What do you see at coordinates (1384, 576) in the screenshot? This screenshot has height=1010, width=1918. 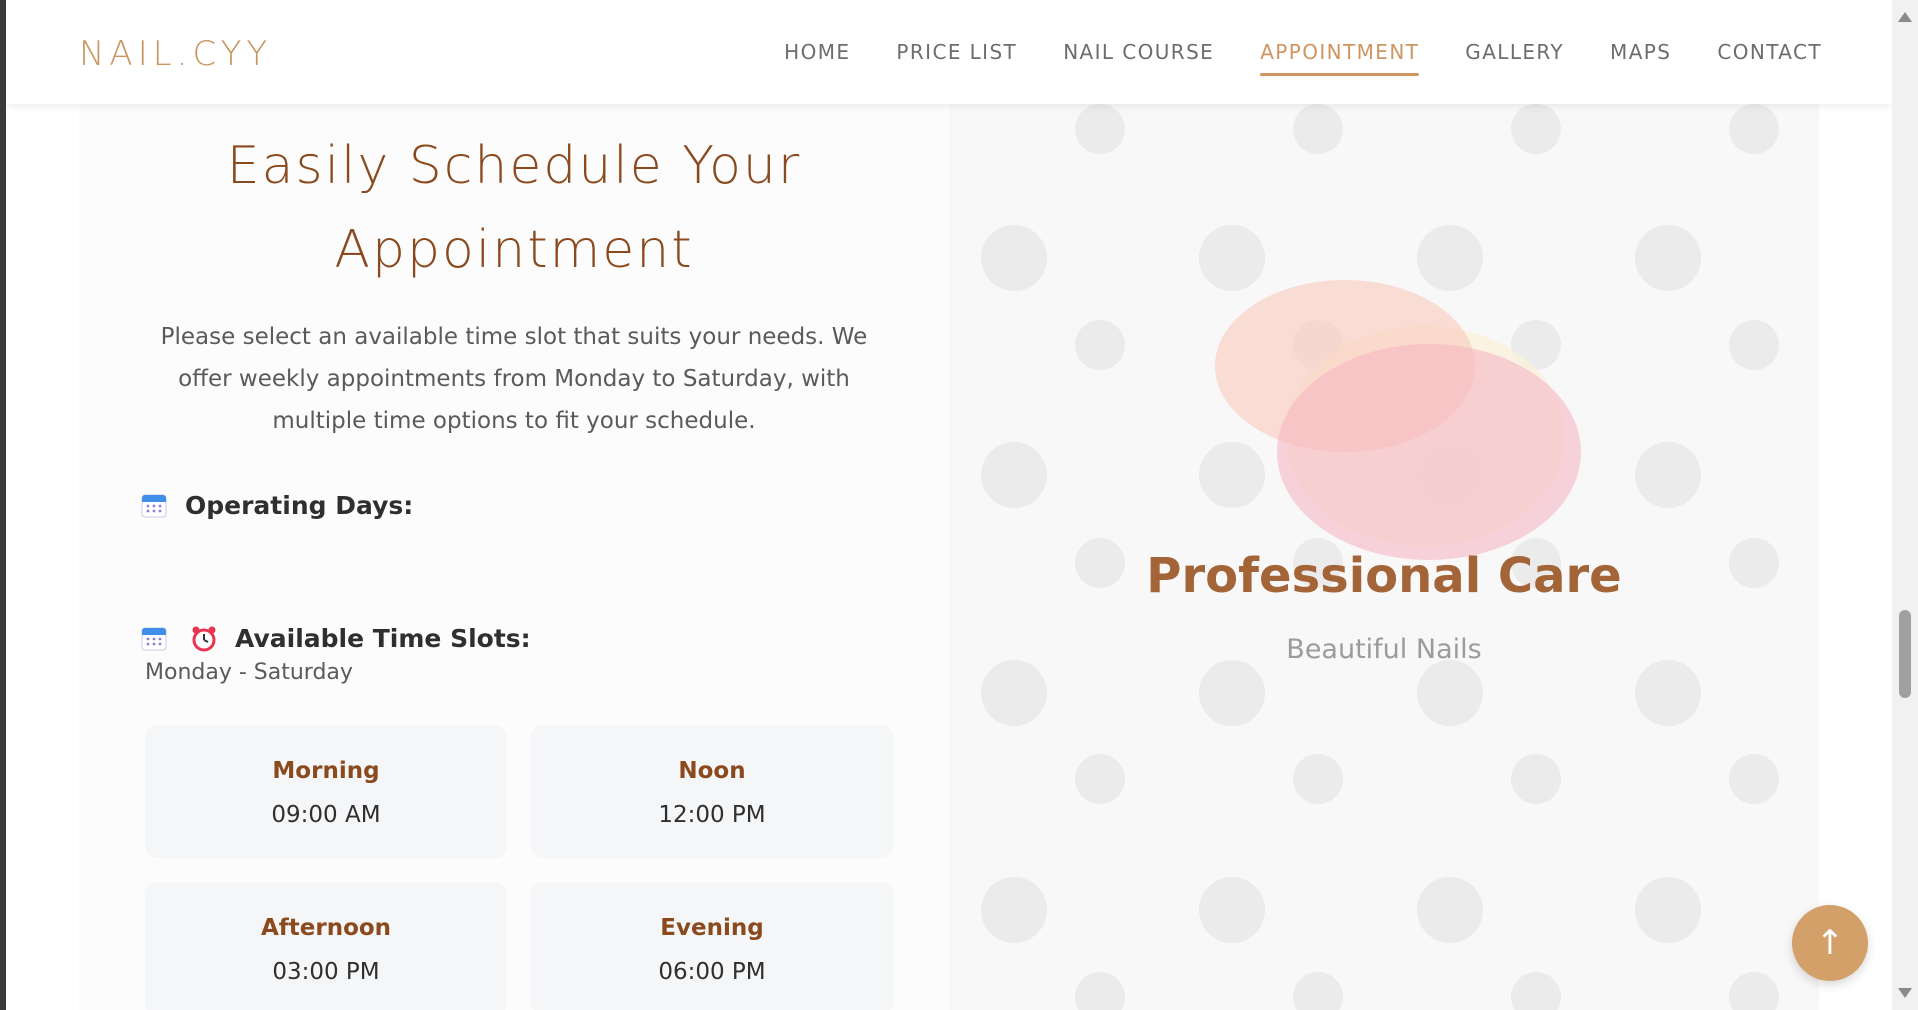 I see `feature-title: Professional Care` at bounding box center [1384, 576].